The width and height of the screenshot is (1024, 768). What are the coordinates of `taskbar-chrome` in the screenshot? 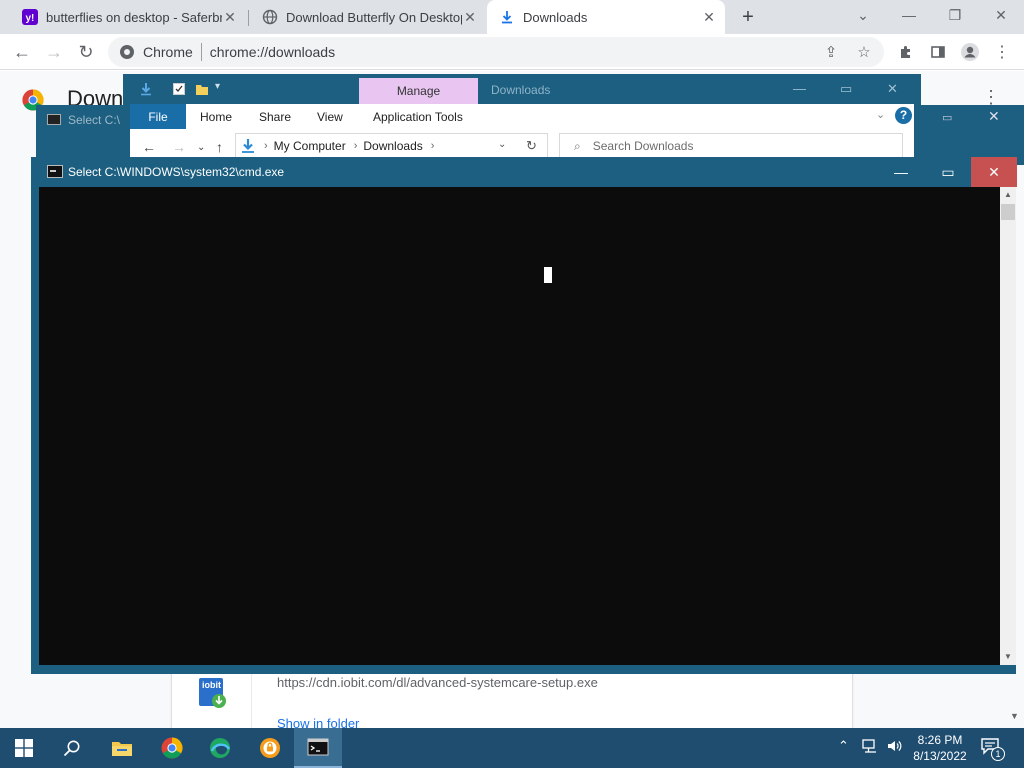 It's located at (172, 748).